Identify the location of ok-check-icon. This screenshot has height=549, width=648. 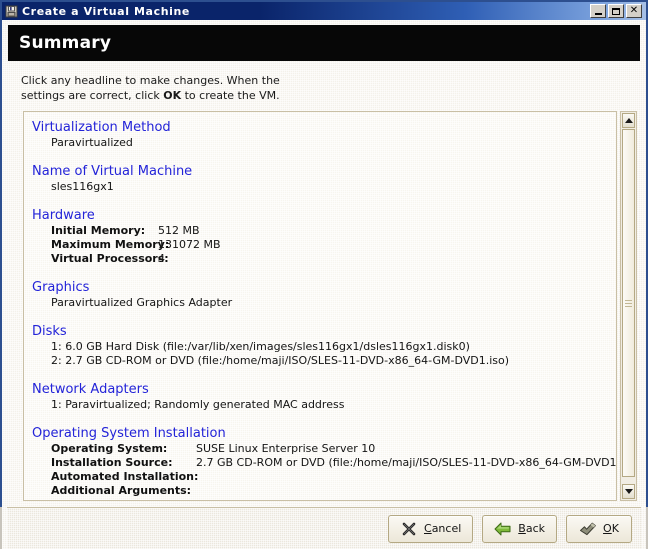
(588, 529).